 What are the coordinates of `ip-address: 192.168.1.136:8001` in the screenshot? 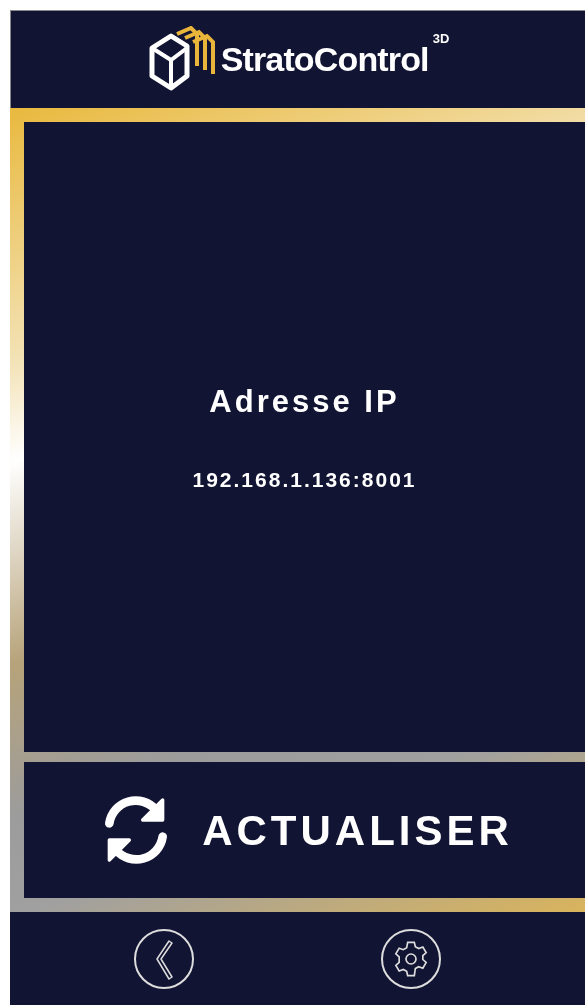 It's located at (304, 479).